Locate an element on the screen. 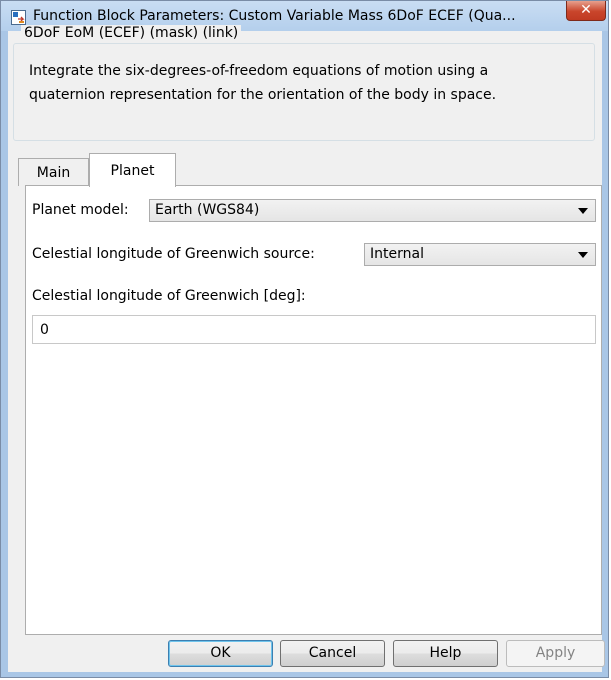  cancel-button: Cancel is located at coordinates (332, 653).